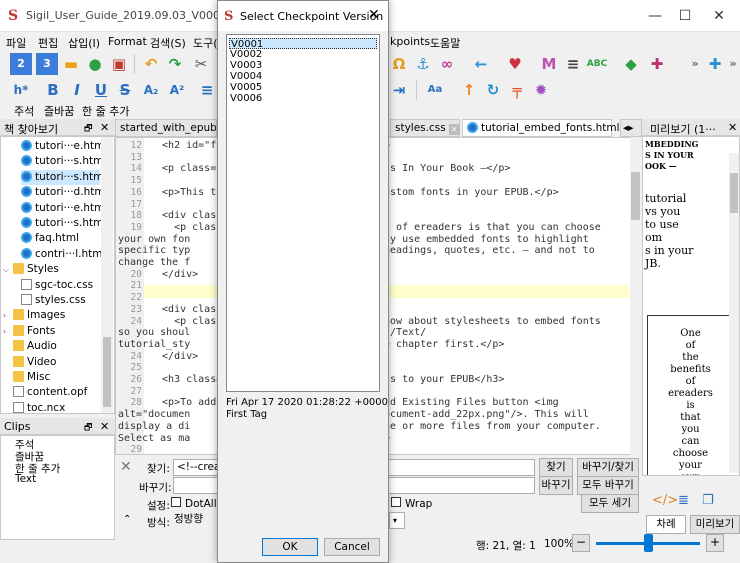 This screenshot has height=563, width=740. I want to click on tree-item: toc.ncx, so click(39, 407).